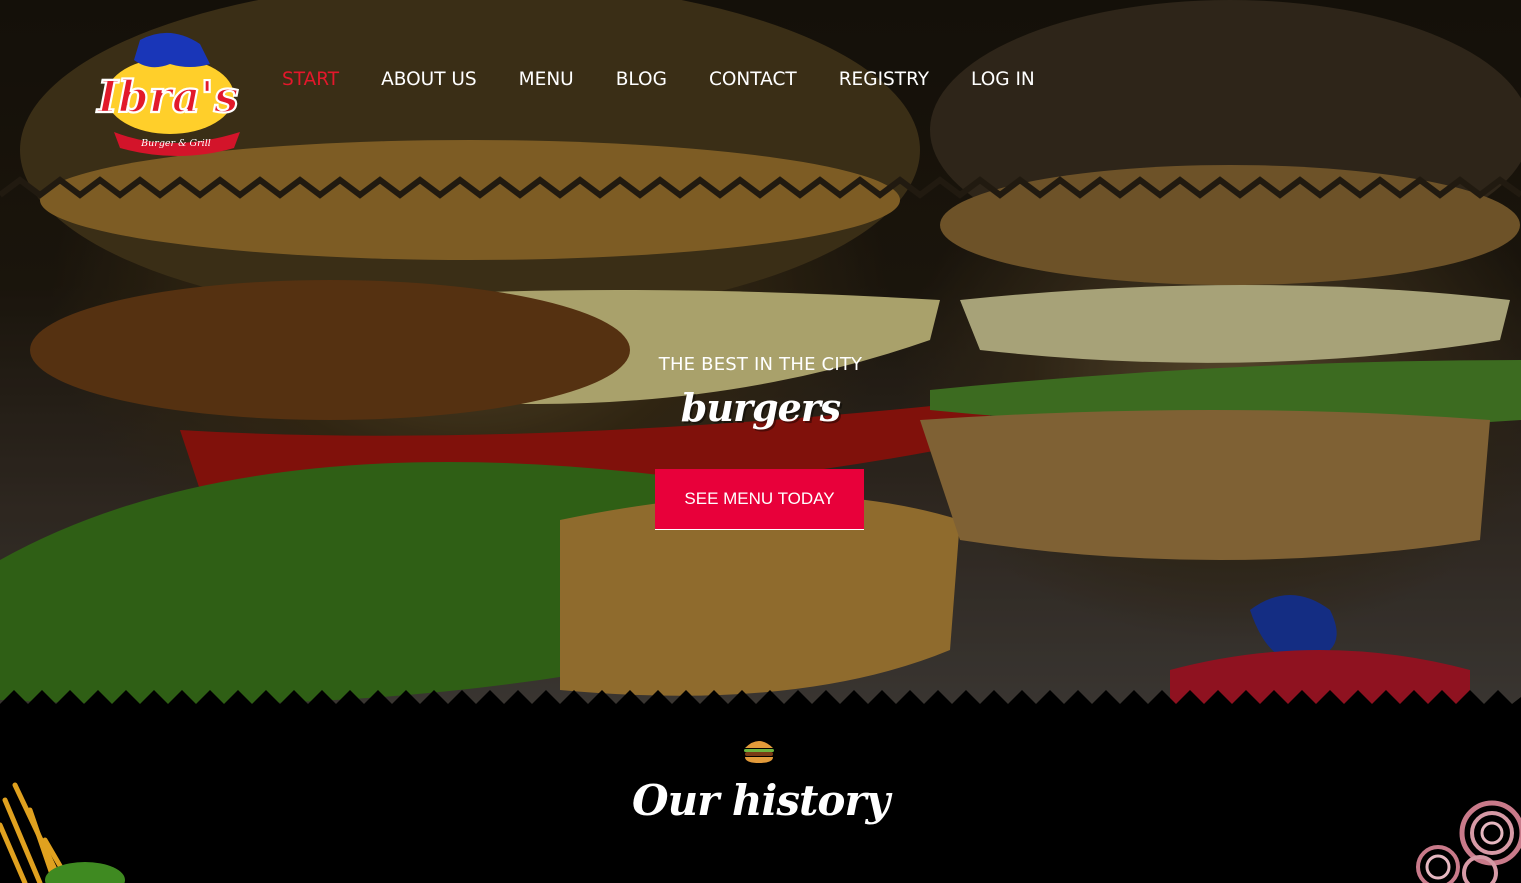 The height and width of the screenshot is (883, 1521). Describe the element at coordinates (641, 81) in the screenshot. I see `nav-item-blog: BLOG` at that location.